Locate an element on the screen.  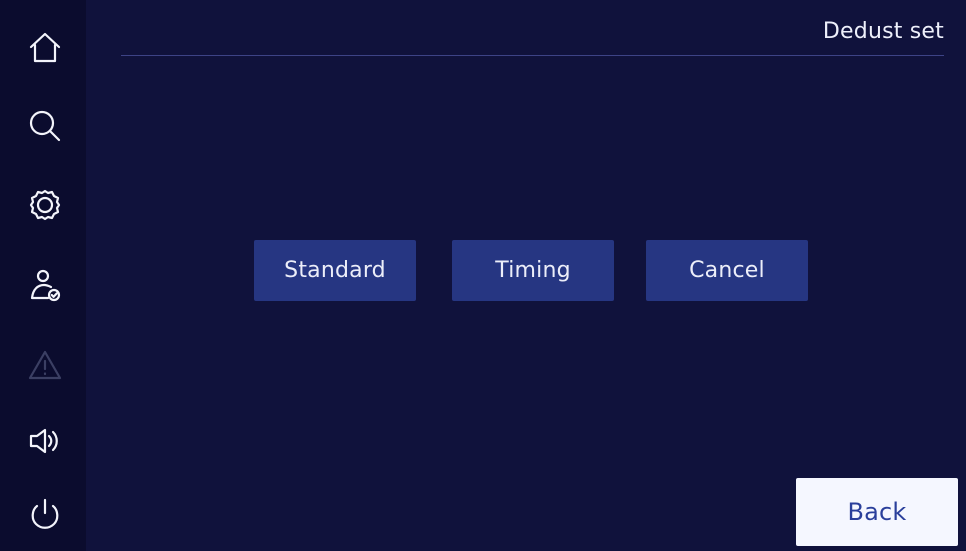
standard-button: Standard is located at coordinates (335, 270).